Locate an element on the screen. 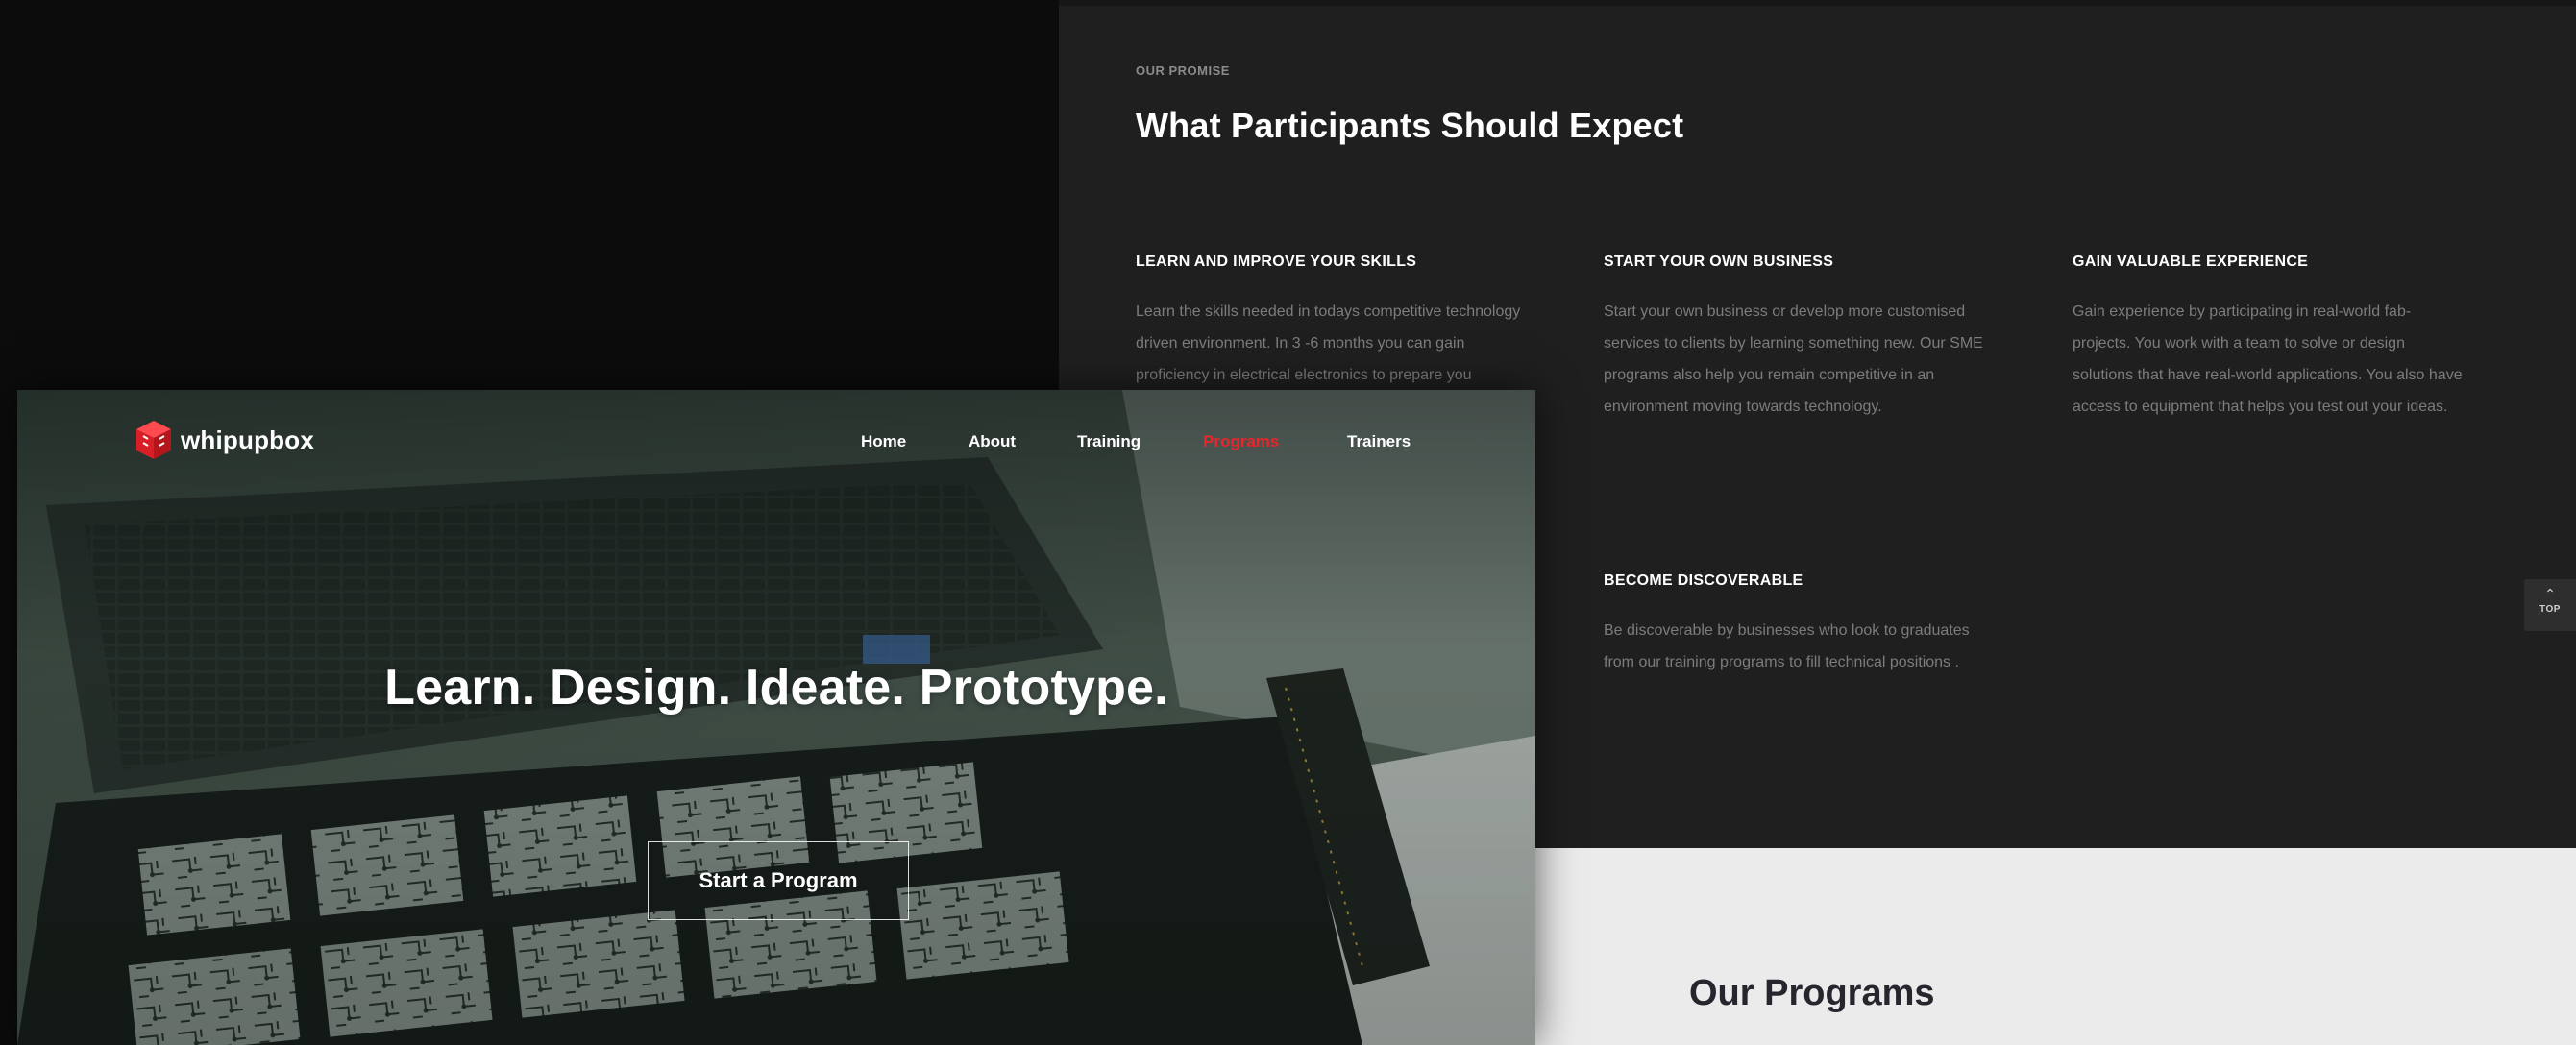 The image size is (2576, 1045). nav-item-about: About is located at coordinates (992, 441).